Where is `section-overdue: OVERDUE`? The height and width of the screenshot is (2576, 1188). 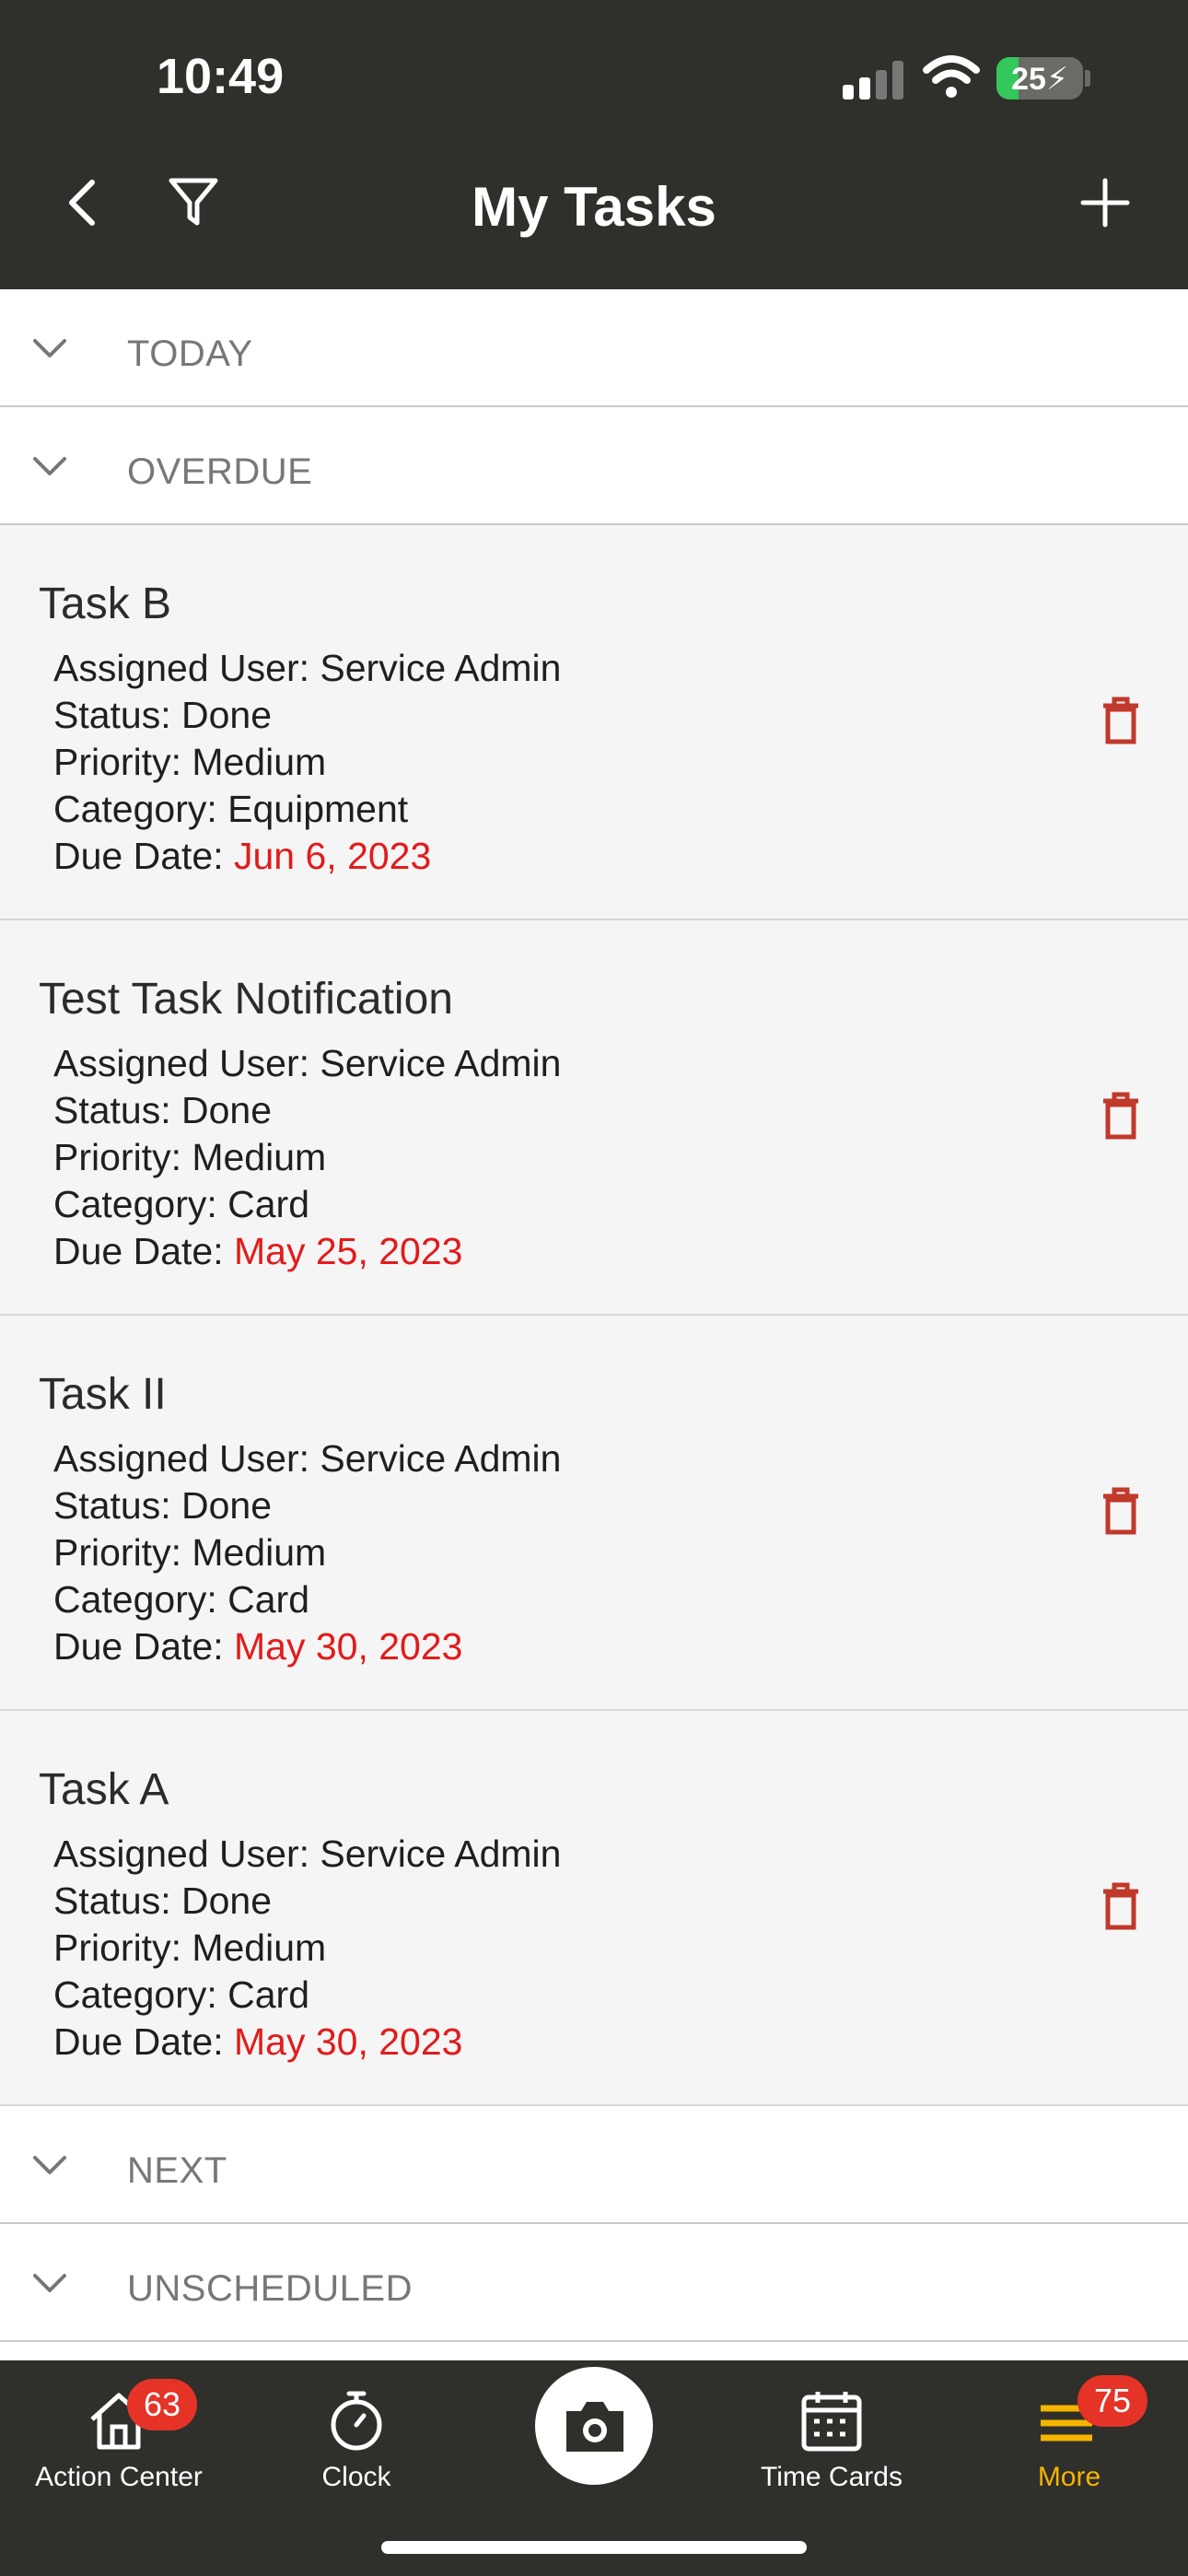
section-overdue: OVERDUE is located at coordinates (594, 466).